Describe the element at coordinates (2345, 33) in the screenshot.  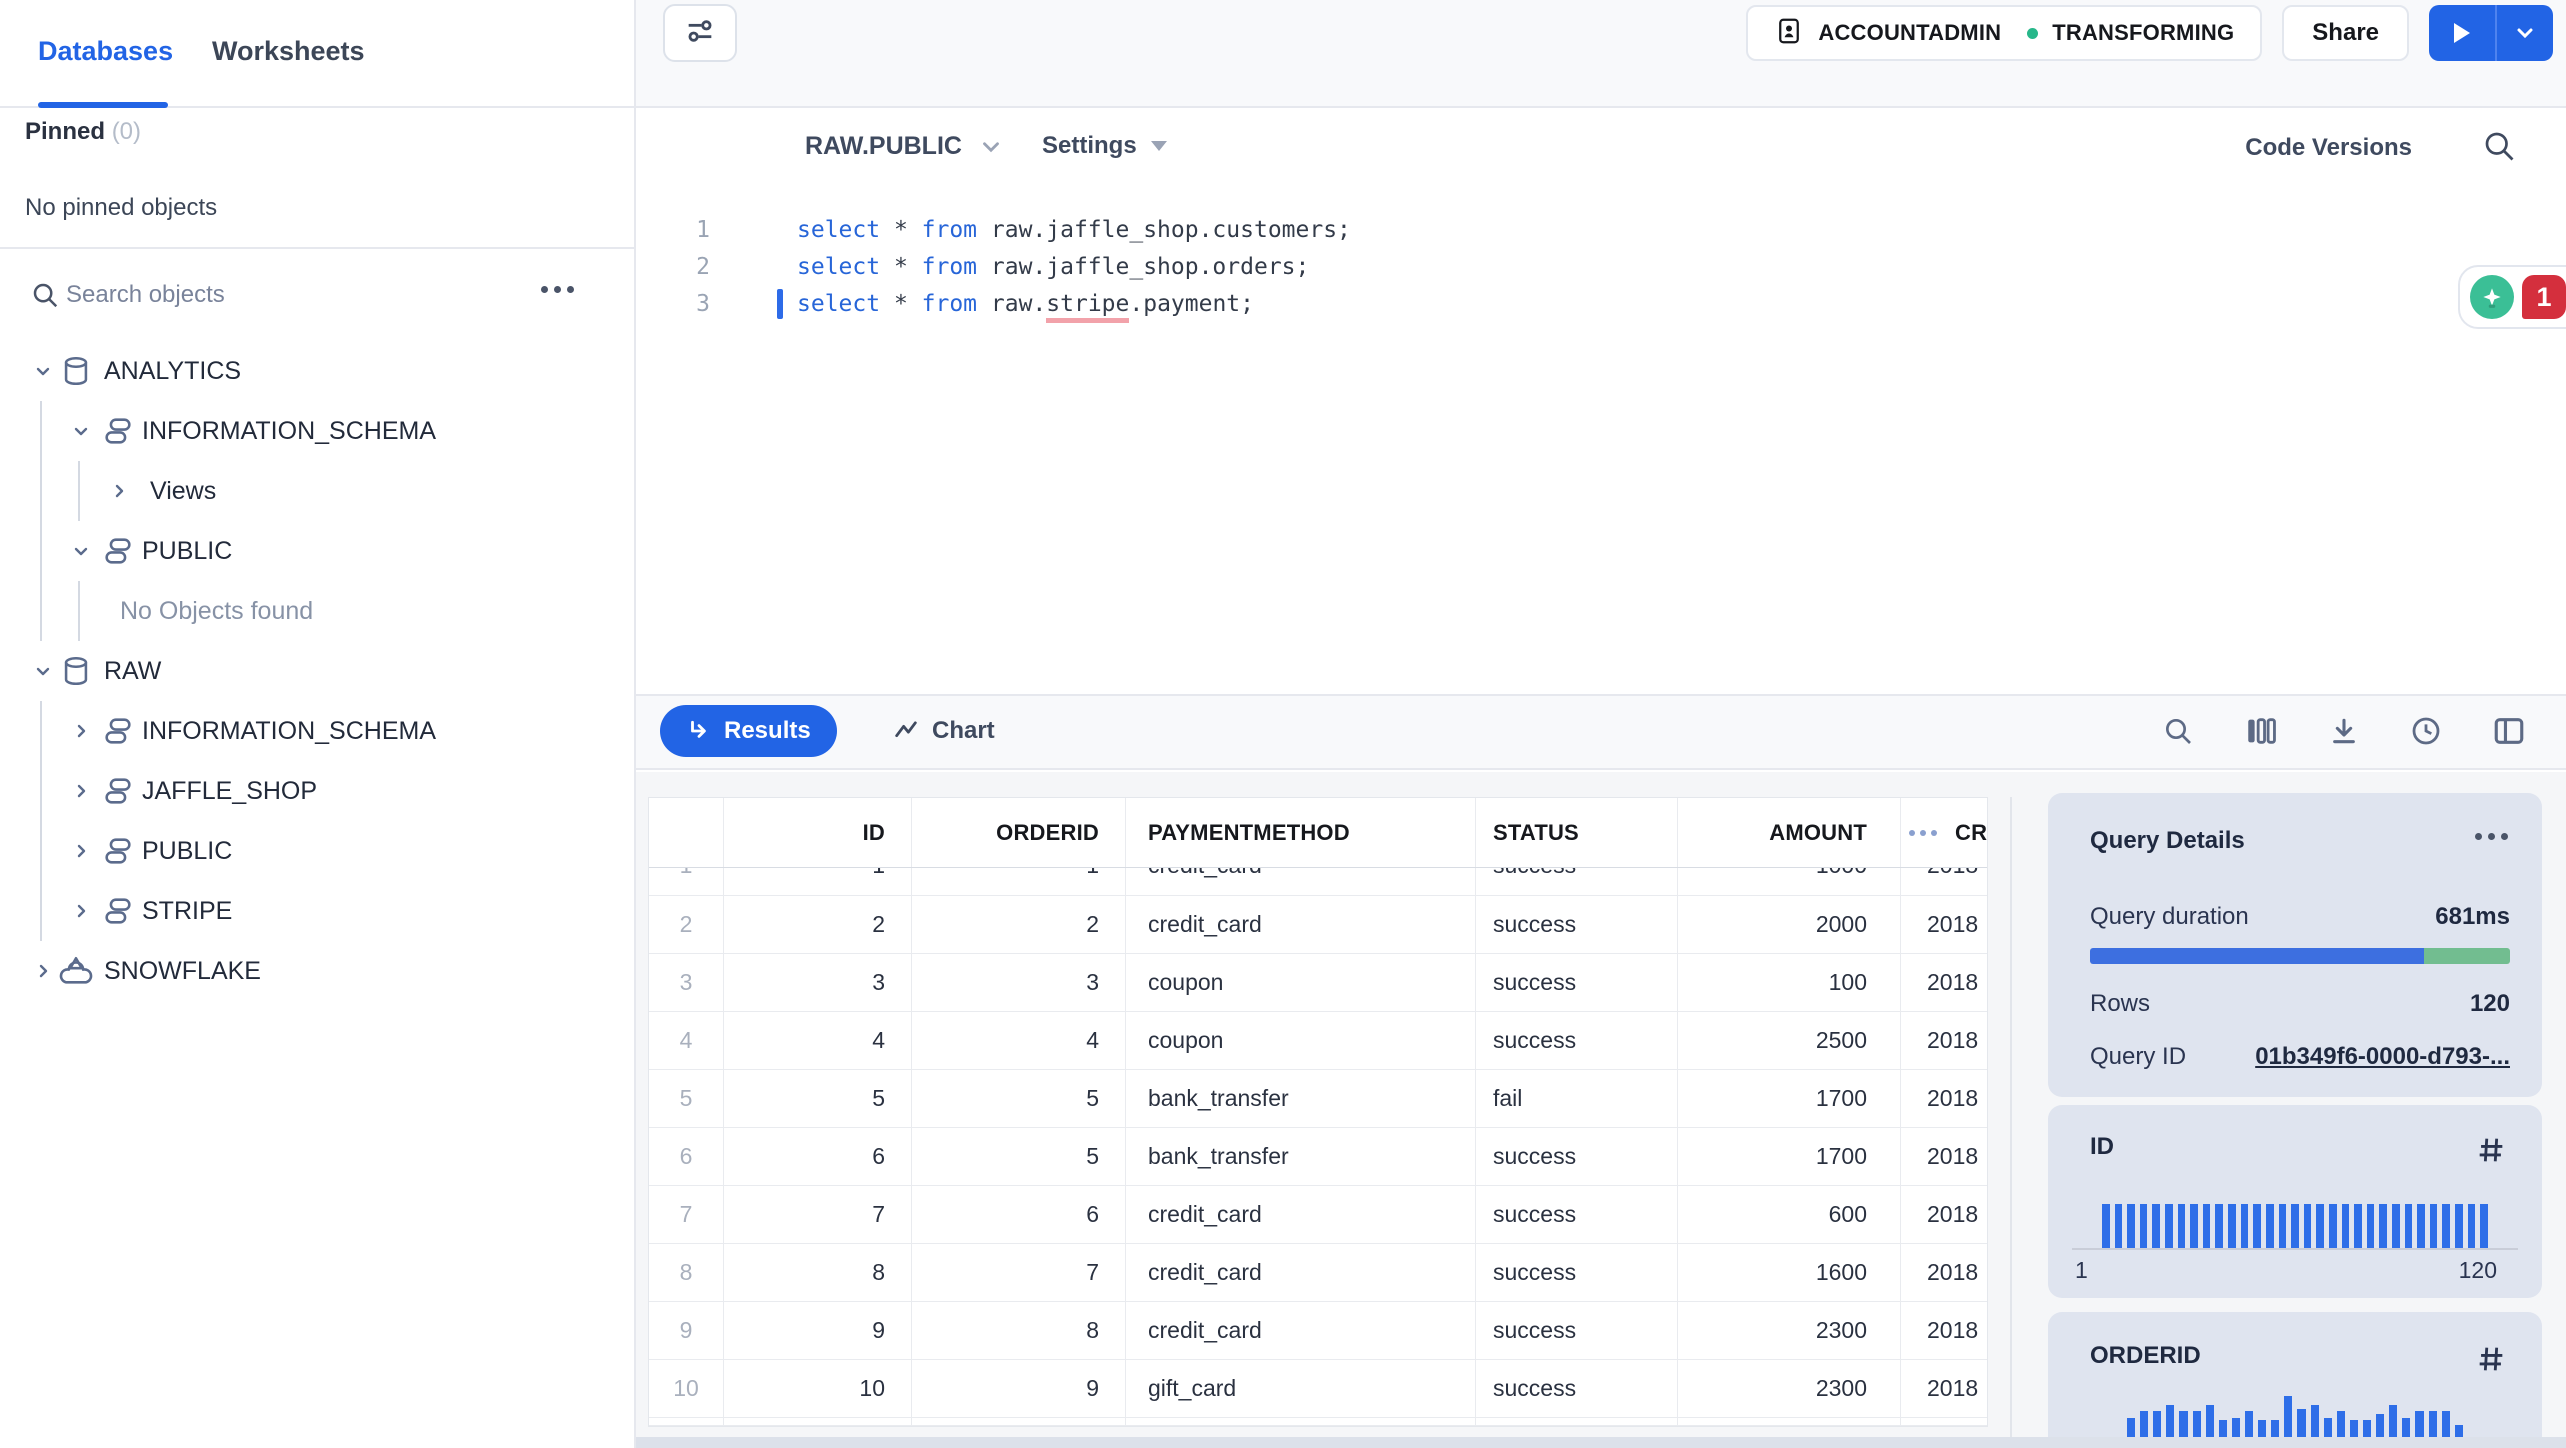
I see `share-button: Share` at that location.